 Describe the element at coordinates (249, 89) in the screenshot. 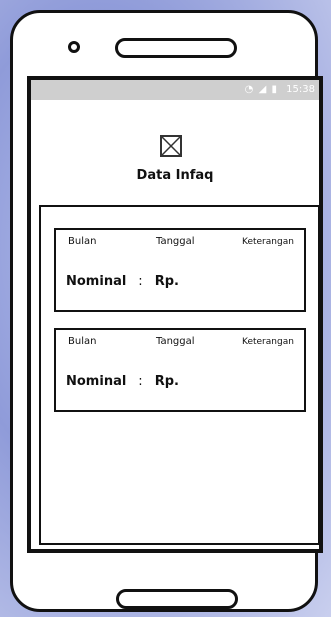

I see `wifi-icon: ◔` at that location.